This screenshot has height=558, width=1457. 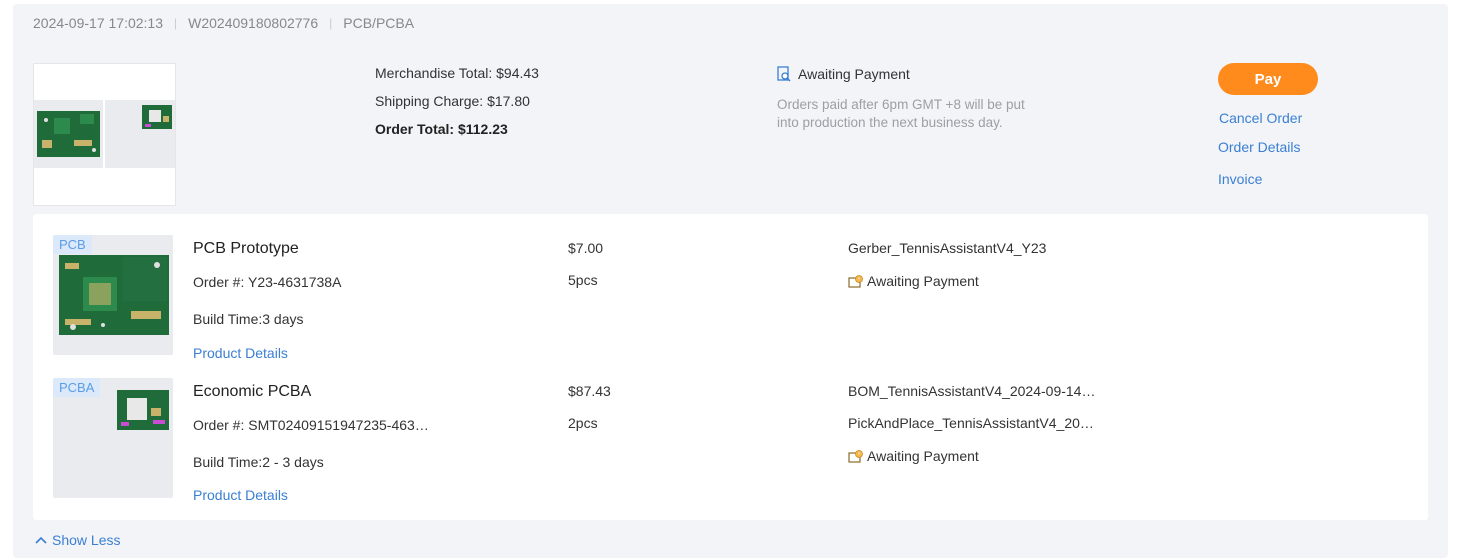 I want to click on invoice-link: Invoice, so click(x=1240, y=179).